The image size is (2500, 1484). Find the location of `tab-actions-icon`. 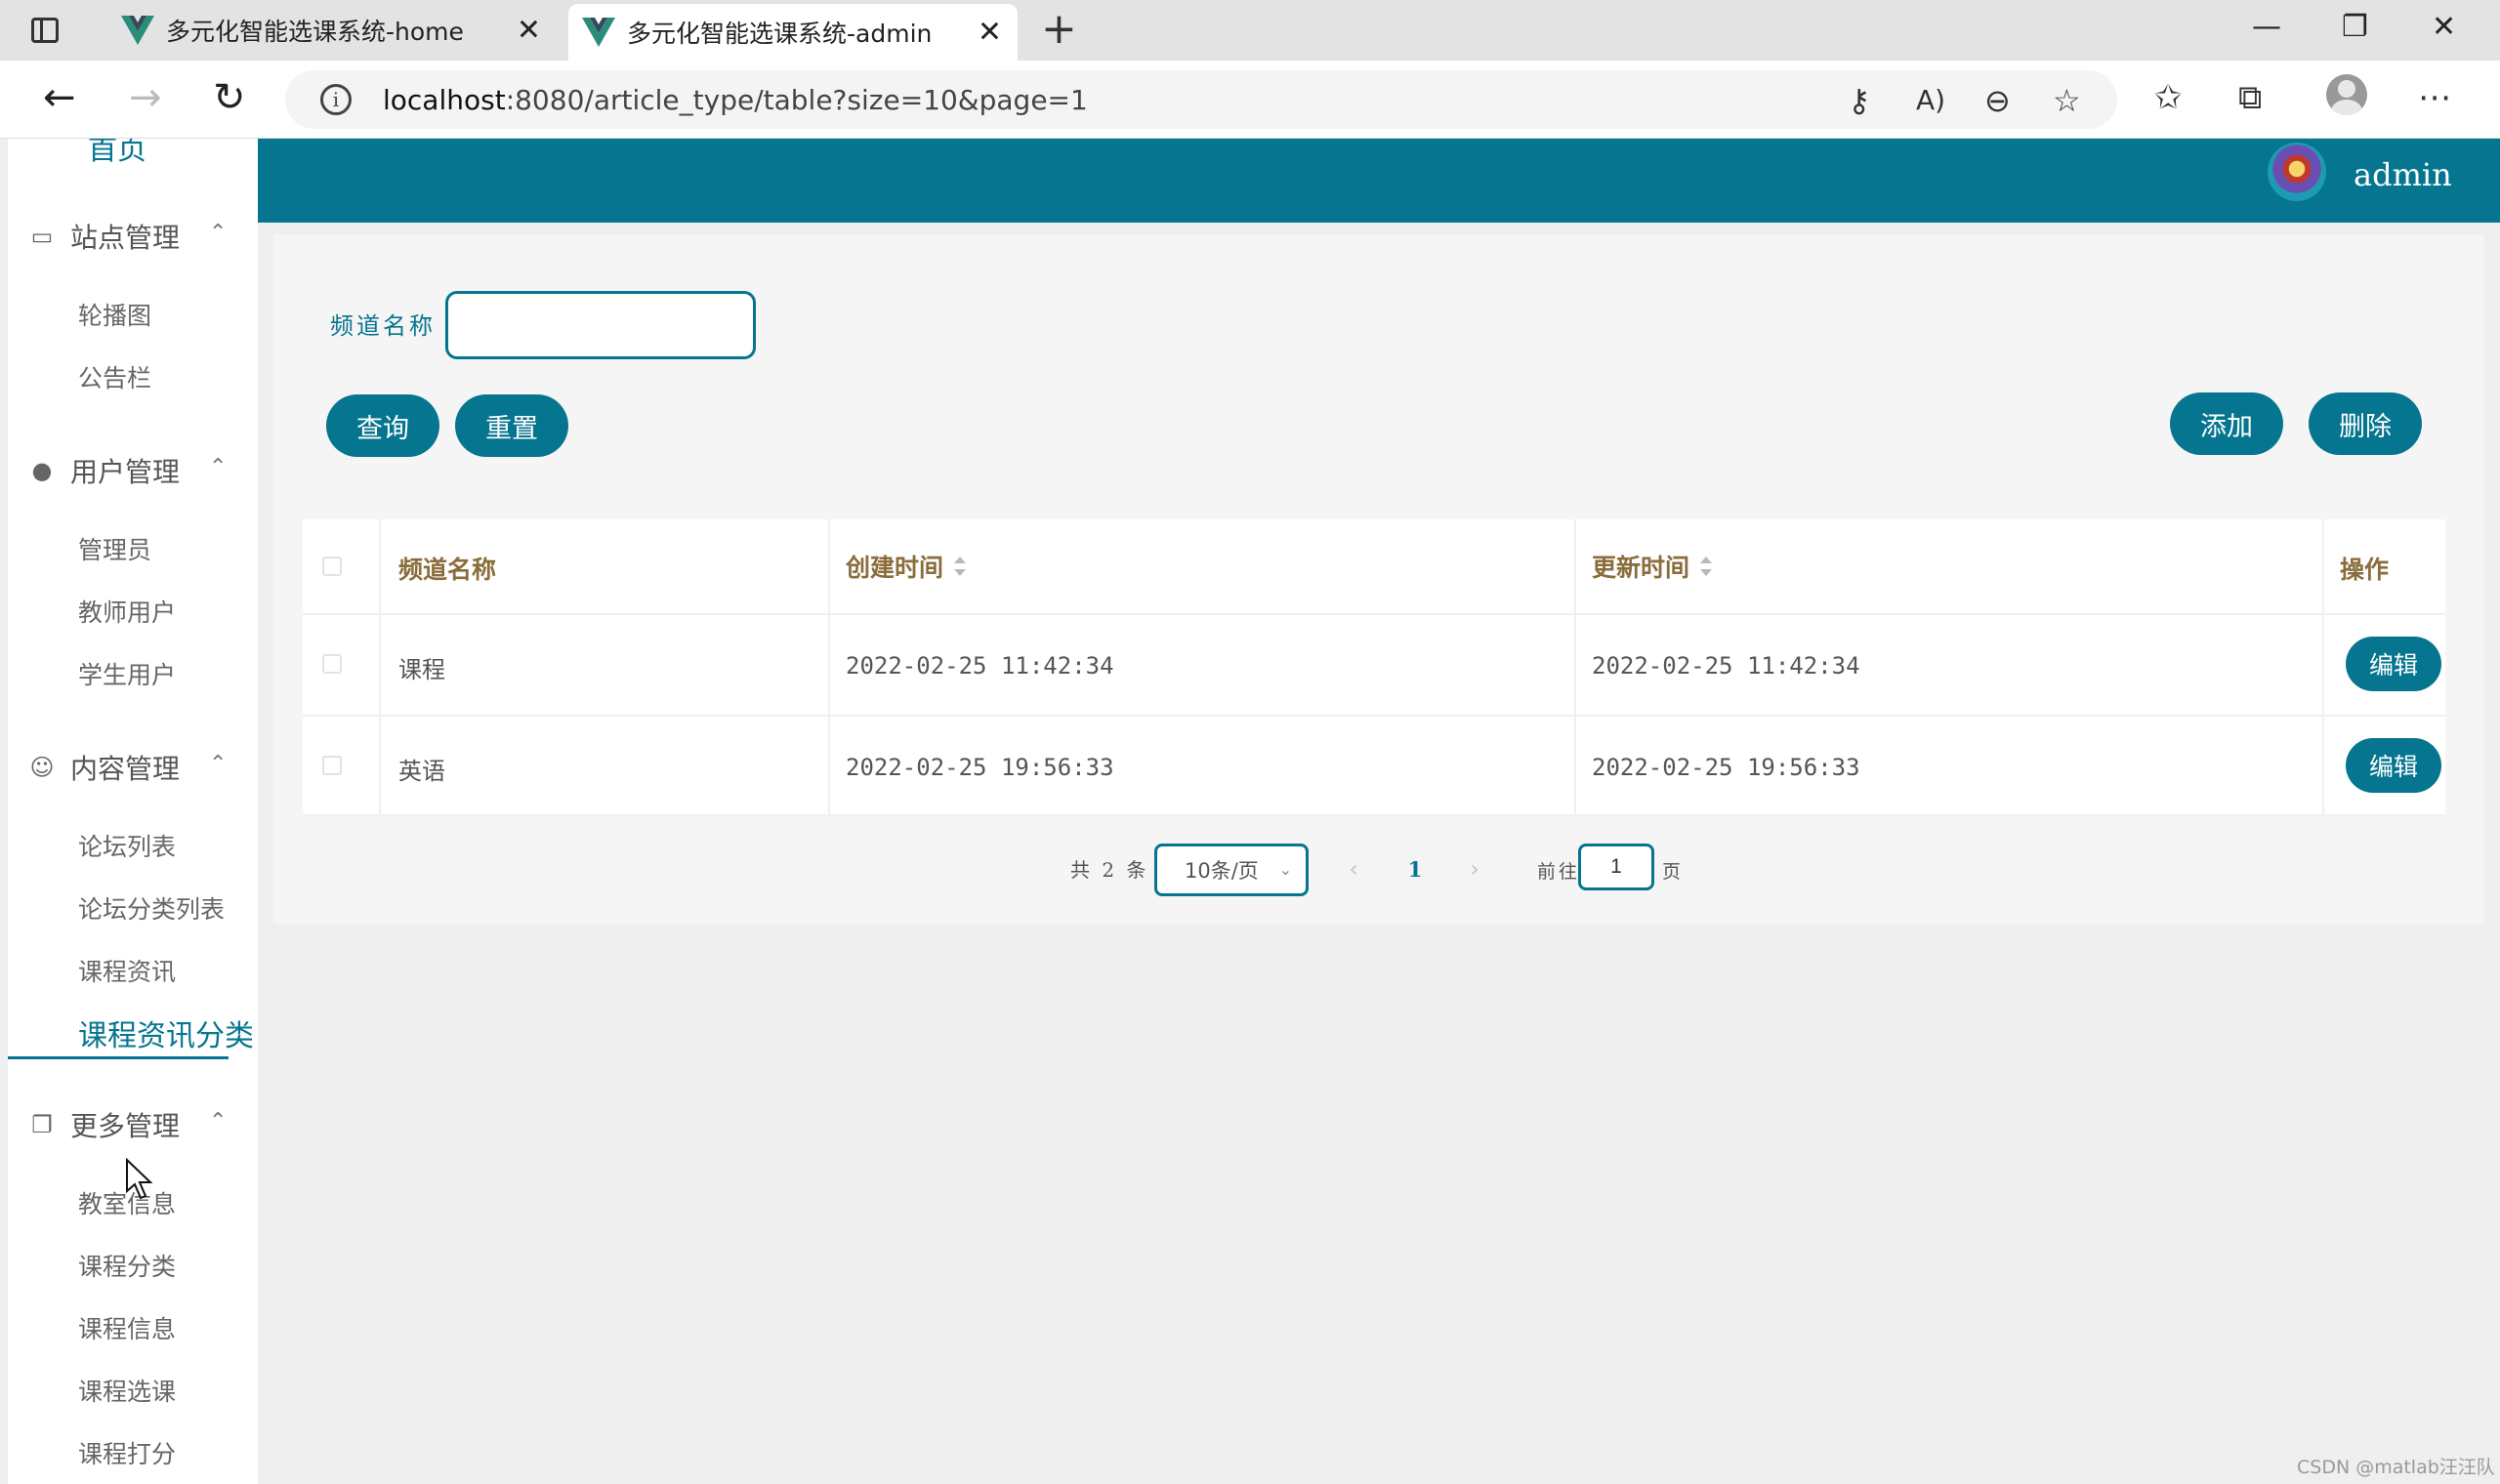

tab-actions-icon is located at coordinates (45, 31).